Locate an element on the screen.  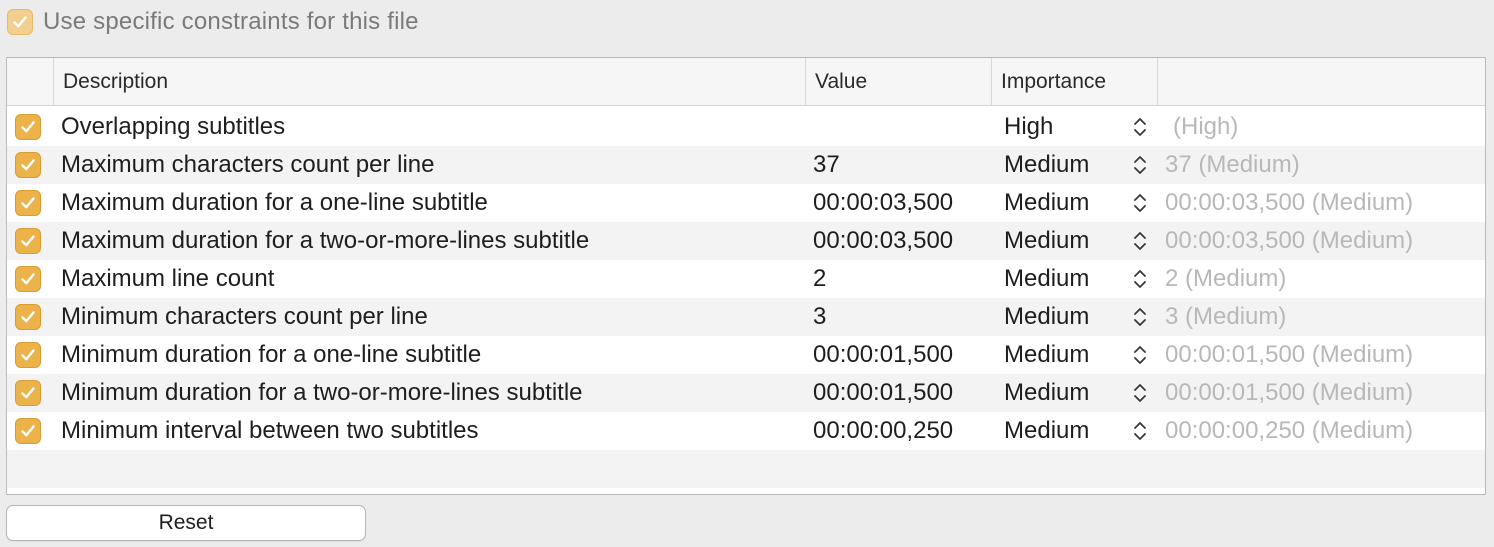
row-default-value: 2 (Medium) is located at coordinates (1226, 278).